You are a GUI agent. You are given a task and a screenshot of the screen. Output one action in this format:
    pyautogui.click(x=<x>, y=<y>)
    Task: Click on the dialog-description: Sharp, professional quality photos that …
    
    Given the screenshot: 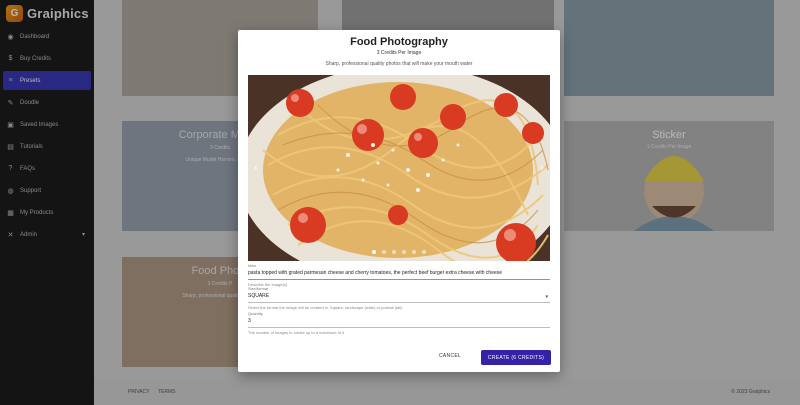 What is the action you would take?
    pyautogui.click(x=399, y=64)
    